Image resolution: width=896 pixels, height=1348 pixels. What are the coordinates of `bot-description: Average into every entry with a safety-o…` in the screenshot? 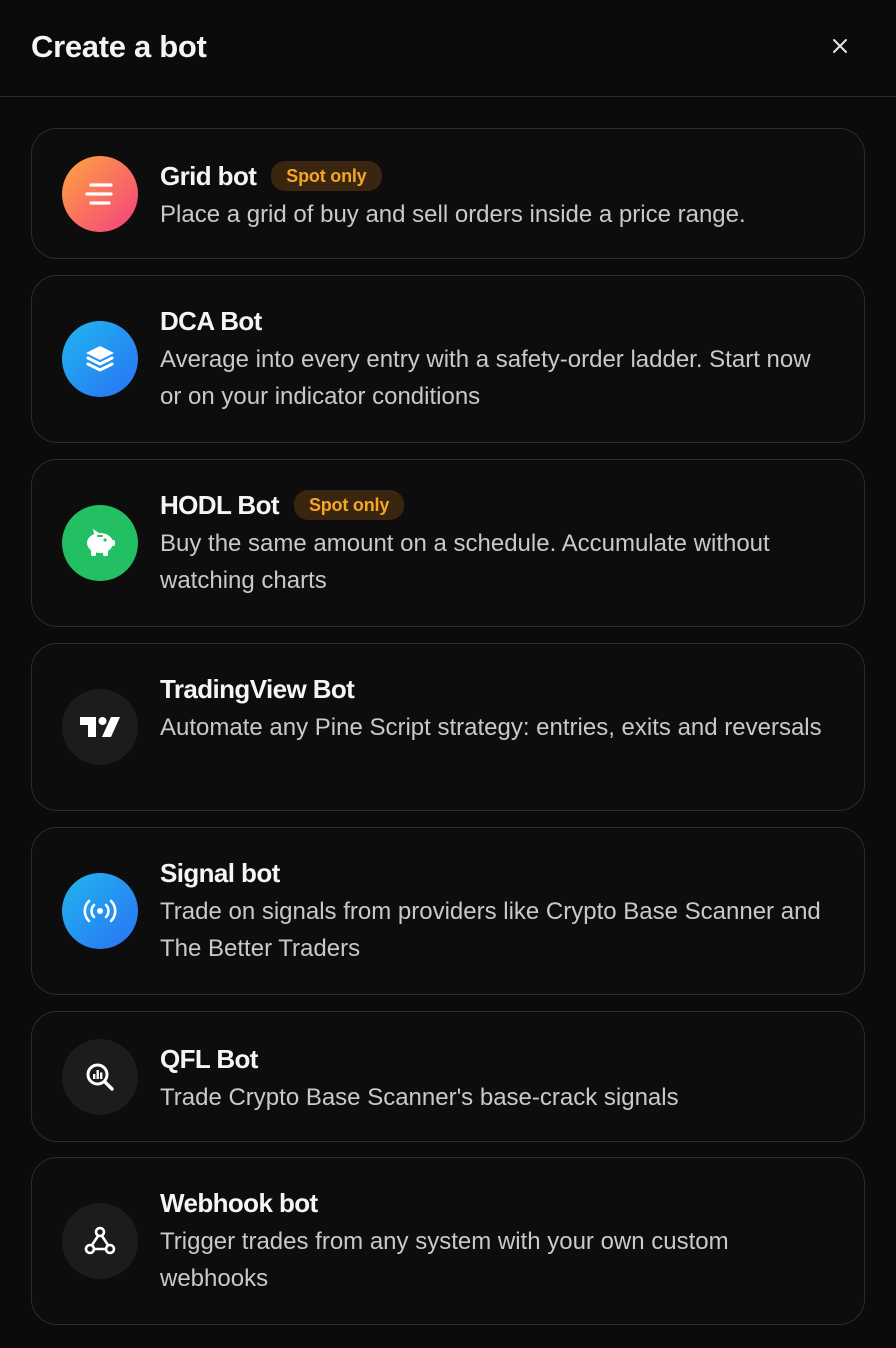 It's located at (485, 378).